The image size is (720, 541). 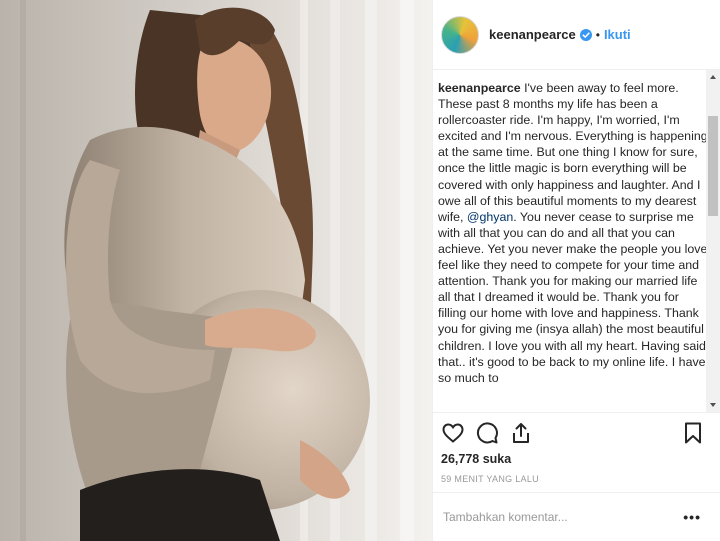 What do you see at coordinates (521, 433) in the screenshot?
I see `share-icon` at bounding box center [521, 433].